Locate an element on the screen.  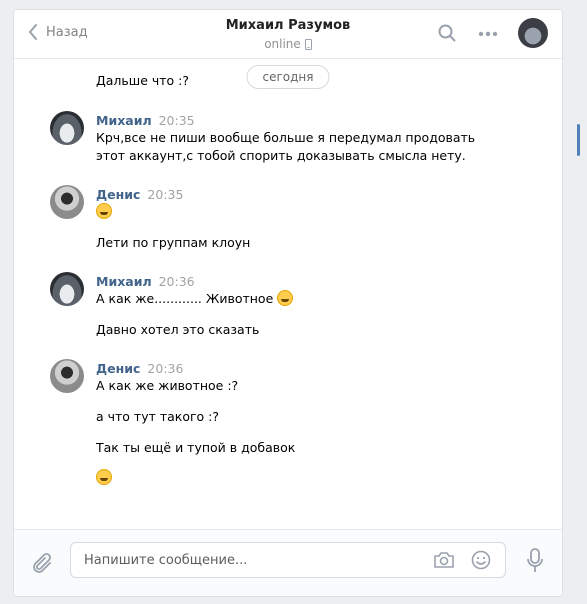
smirk-emoji-icon is located at coordinates (285, 298).